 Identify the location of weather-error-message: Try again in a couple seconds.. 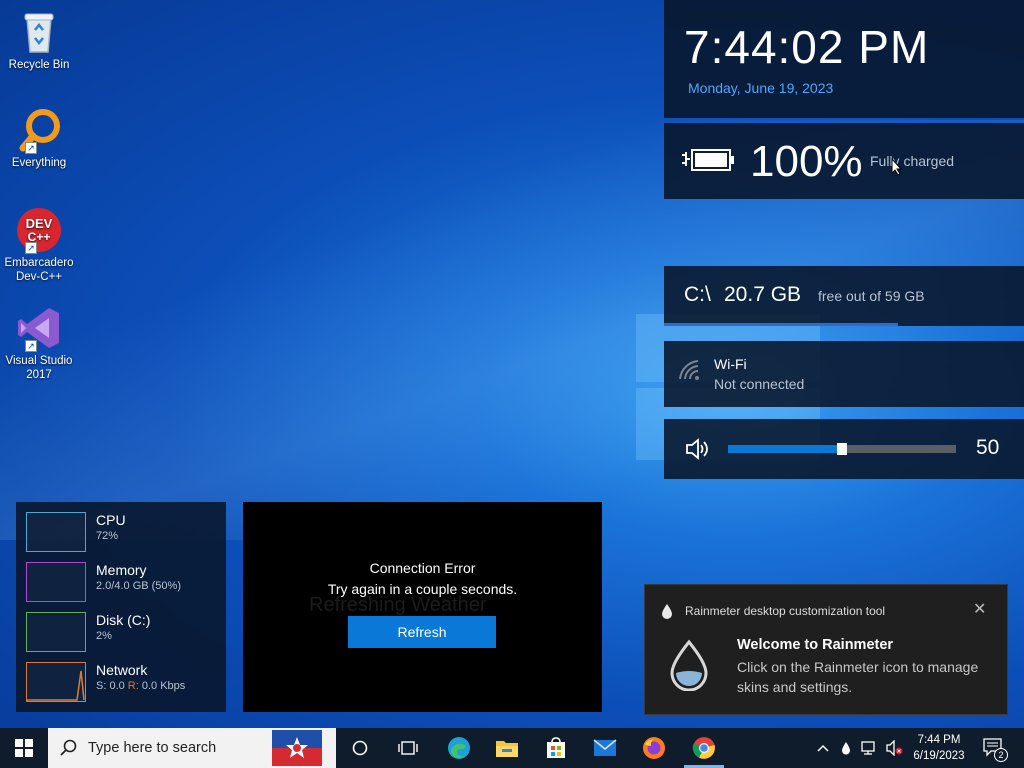
(422, 589).